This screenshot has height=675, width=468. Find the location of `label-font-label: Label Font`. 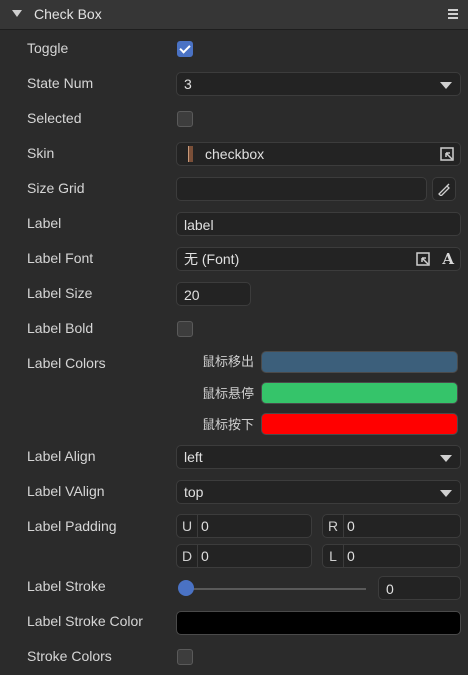

label-font-label: Label Font is located at coordinates (60, 258).